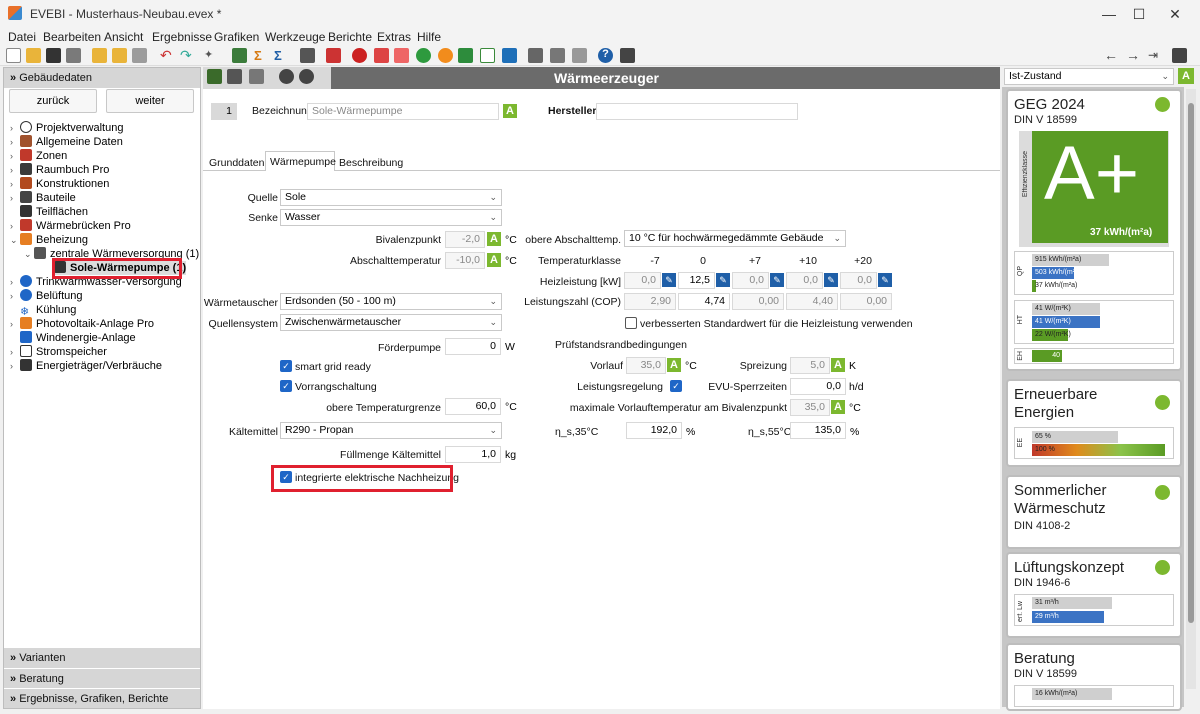  What do you see at coordinates (445, 55) in the screenshot?
I see `sun-icon` at bounding box center [445, 55].